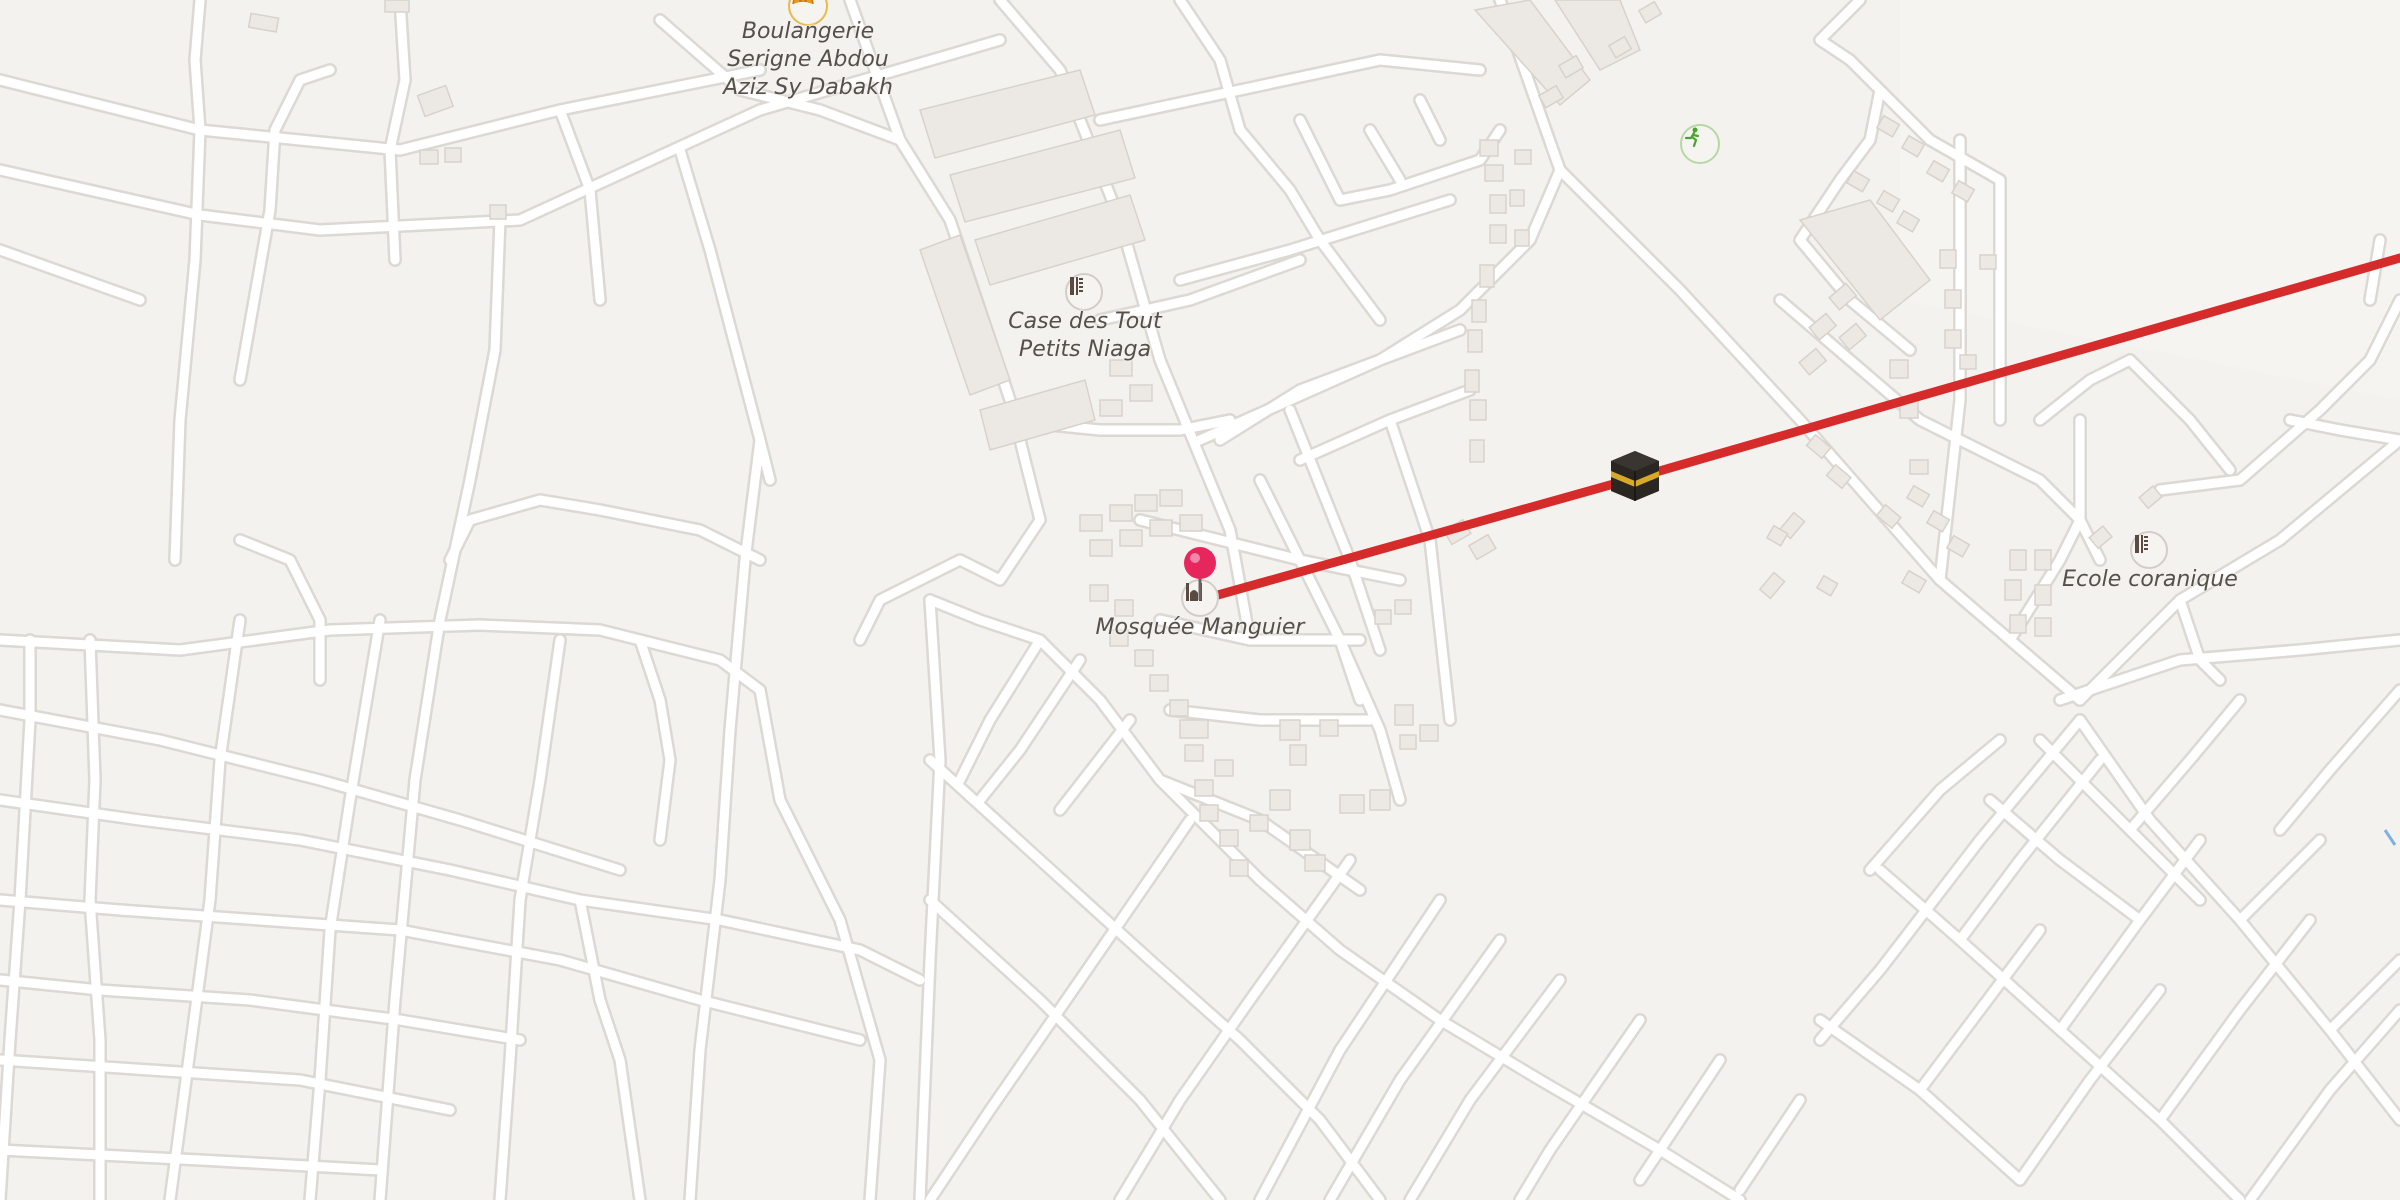  What do you see at coordinates (808, 87) in the screenshot?
I see `poi-label-line: Aziz Sy Dabakh` at bounding box center [808, 87].